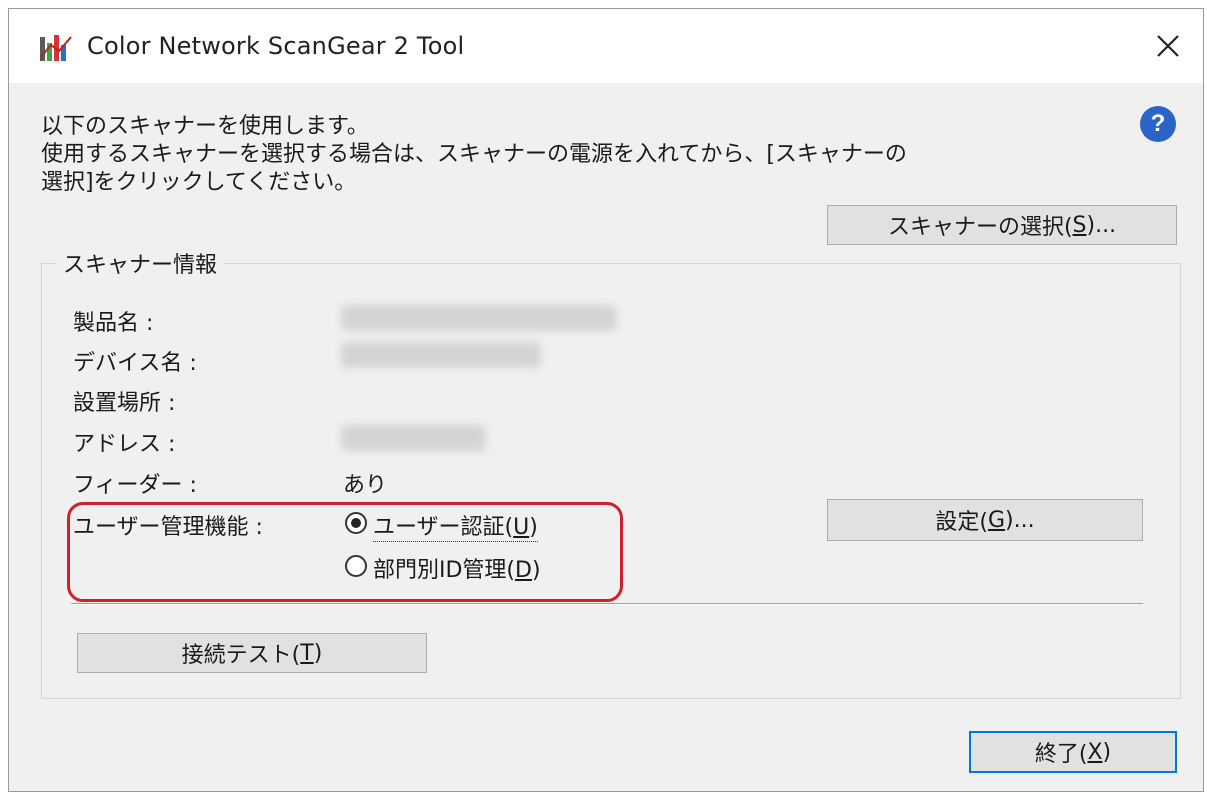 The height and width of the screenshot is (794, 1207). I want to click on instruction-line-2: 使用するスキャナーを選択する場合は、スキャナーの電源を入れてから、[スキャナーの, so click(474, 154).